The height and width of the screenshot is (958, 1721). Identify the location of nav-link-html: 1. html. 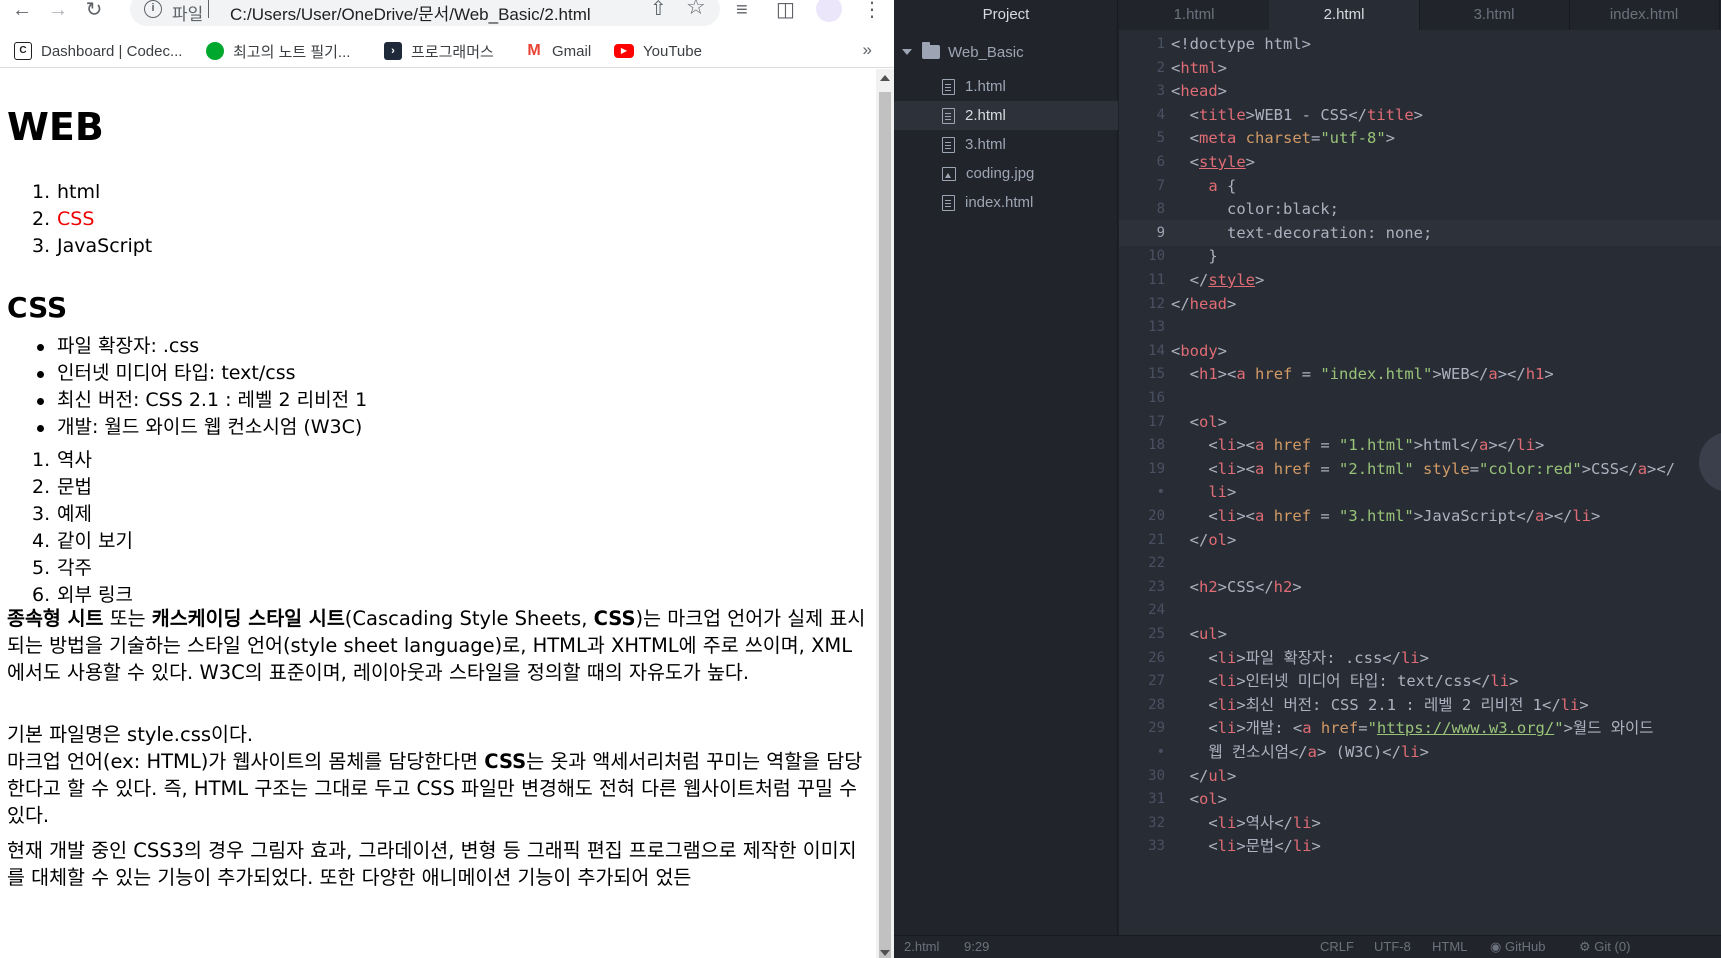
(79, 192).